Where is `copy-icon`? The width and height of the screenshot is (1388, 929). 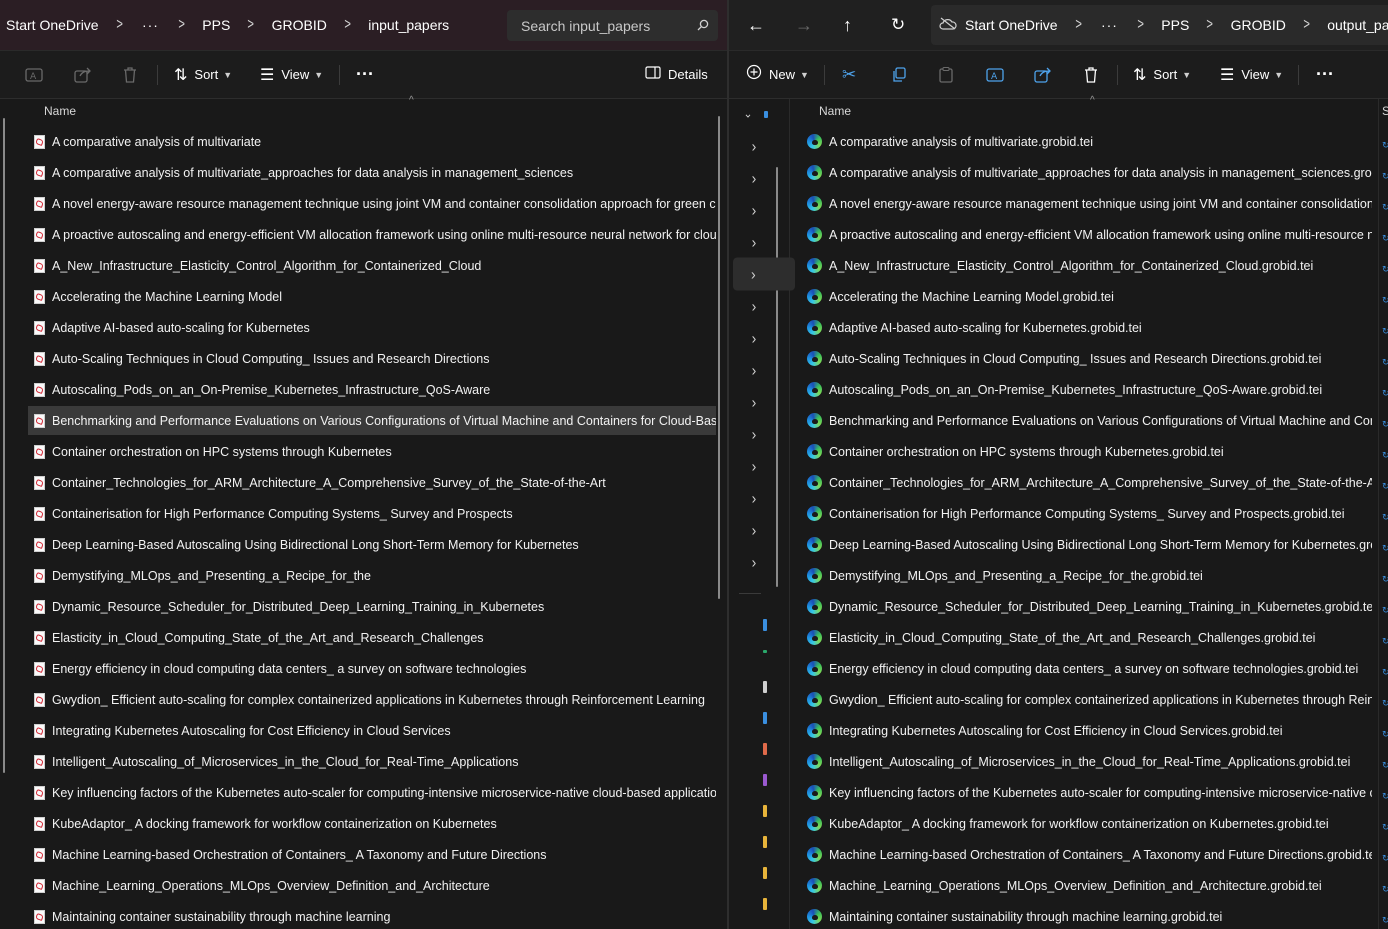
copy-icon is located at coordinates (899, 74).